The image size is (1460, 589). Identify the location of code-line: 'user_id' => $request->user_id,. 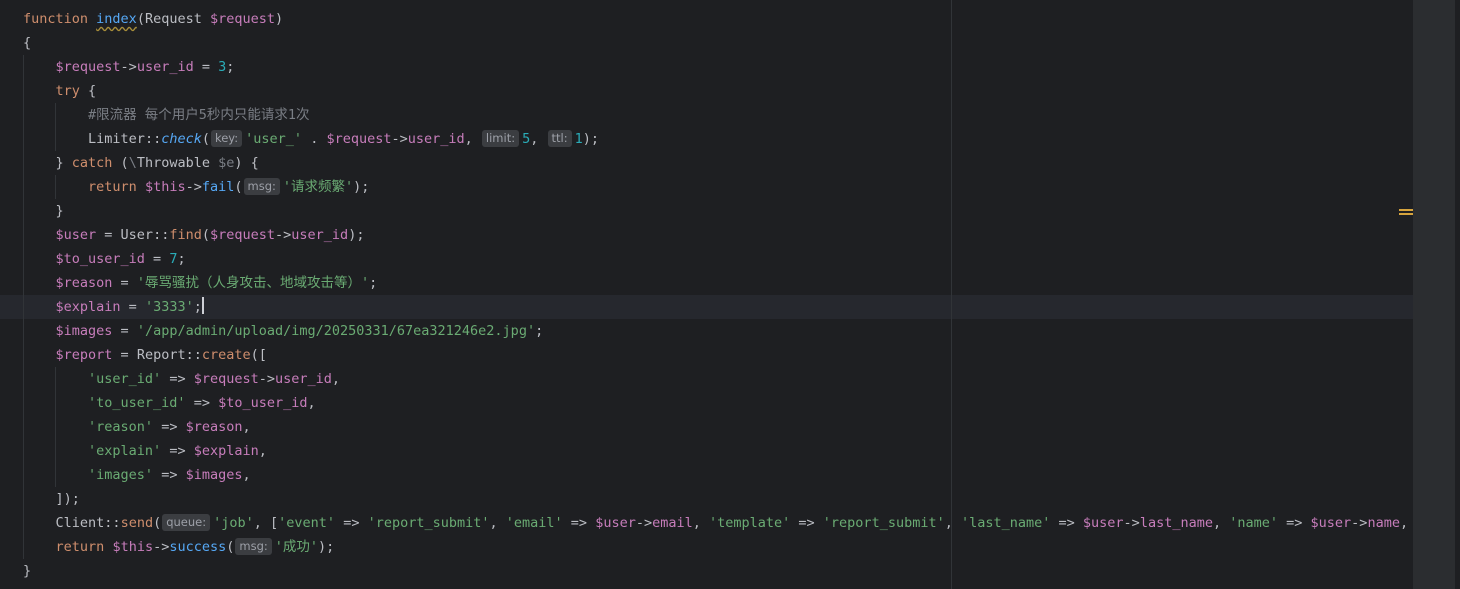
(706, 379).